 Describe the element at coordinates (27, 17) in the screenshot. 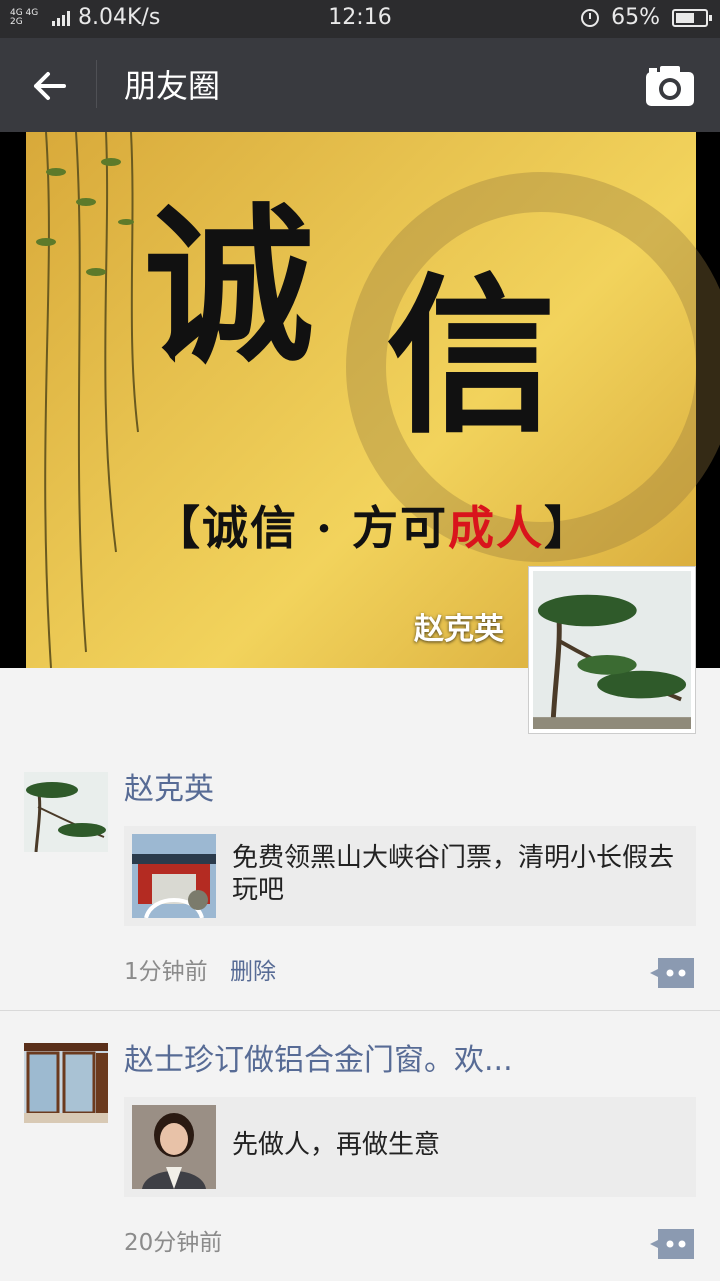

I see `network-type: 4G 4G 2G` at that location.